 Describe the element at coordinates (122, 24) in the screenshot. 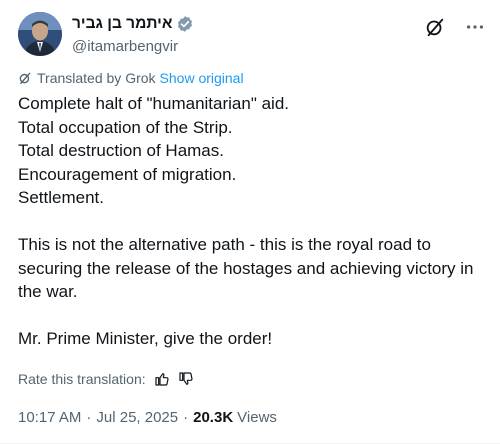

I see `author-display-name: איתמר בן גביר` at that location.